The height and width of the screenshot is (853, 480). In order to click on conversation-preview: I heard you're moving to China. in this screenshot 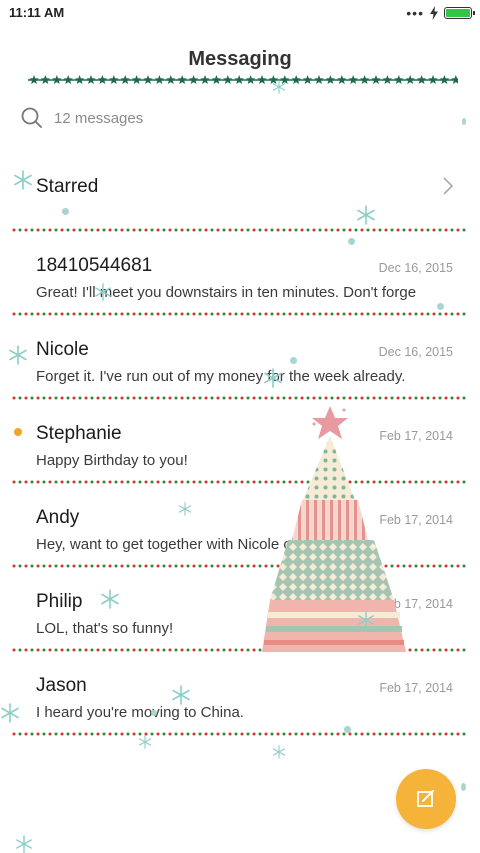, I will do `click(140, 712)`.